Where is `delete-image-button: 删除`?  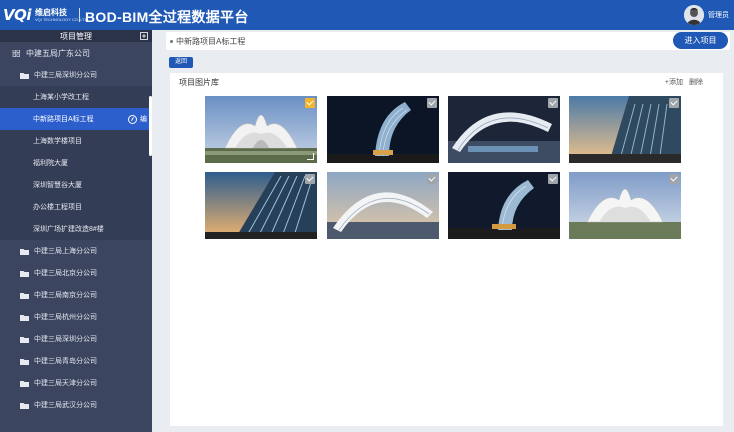
delete-image-button: 删除 is located at coordinates (696, 82).